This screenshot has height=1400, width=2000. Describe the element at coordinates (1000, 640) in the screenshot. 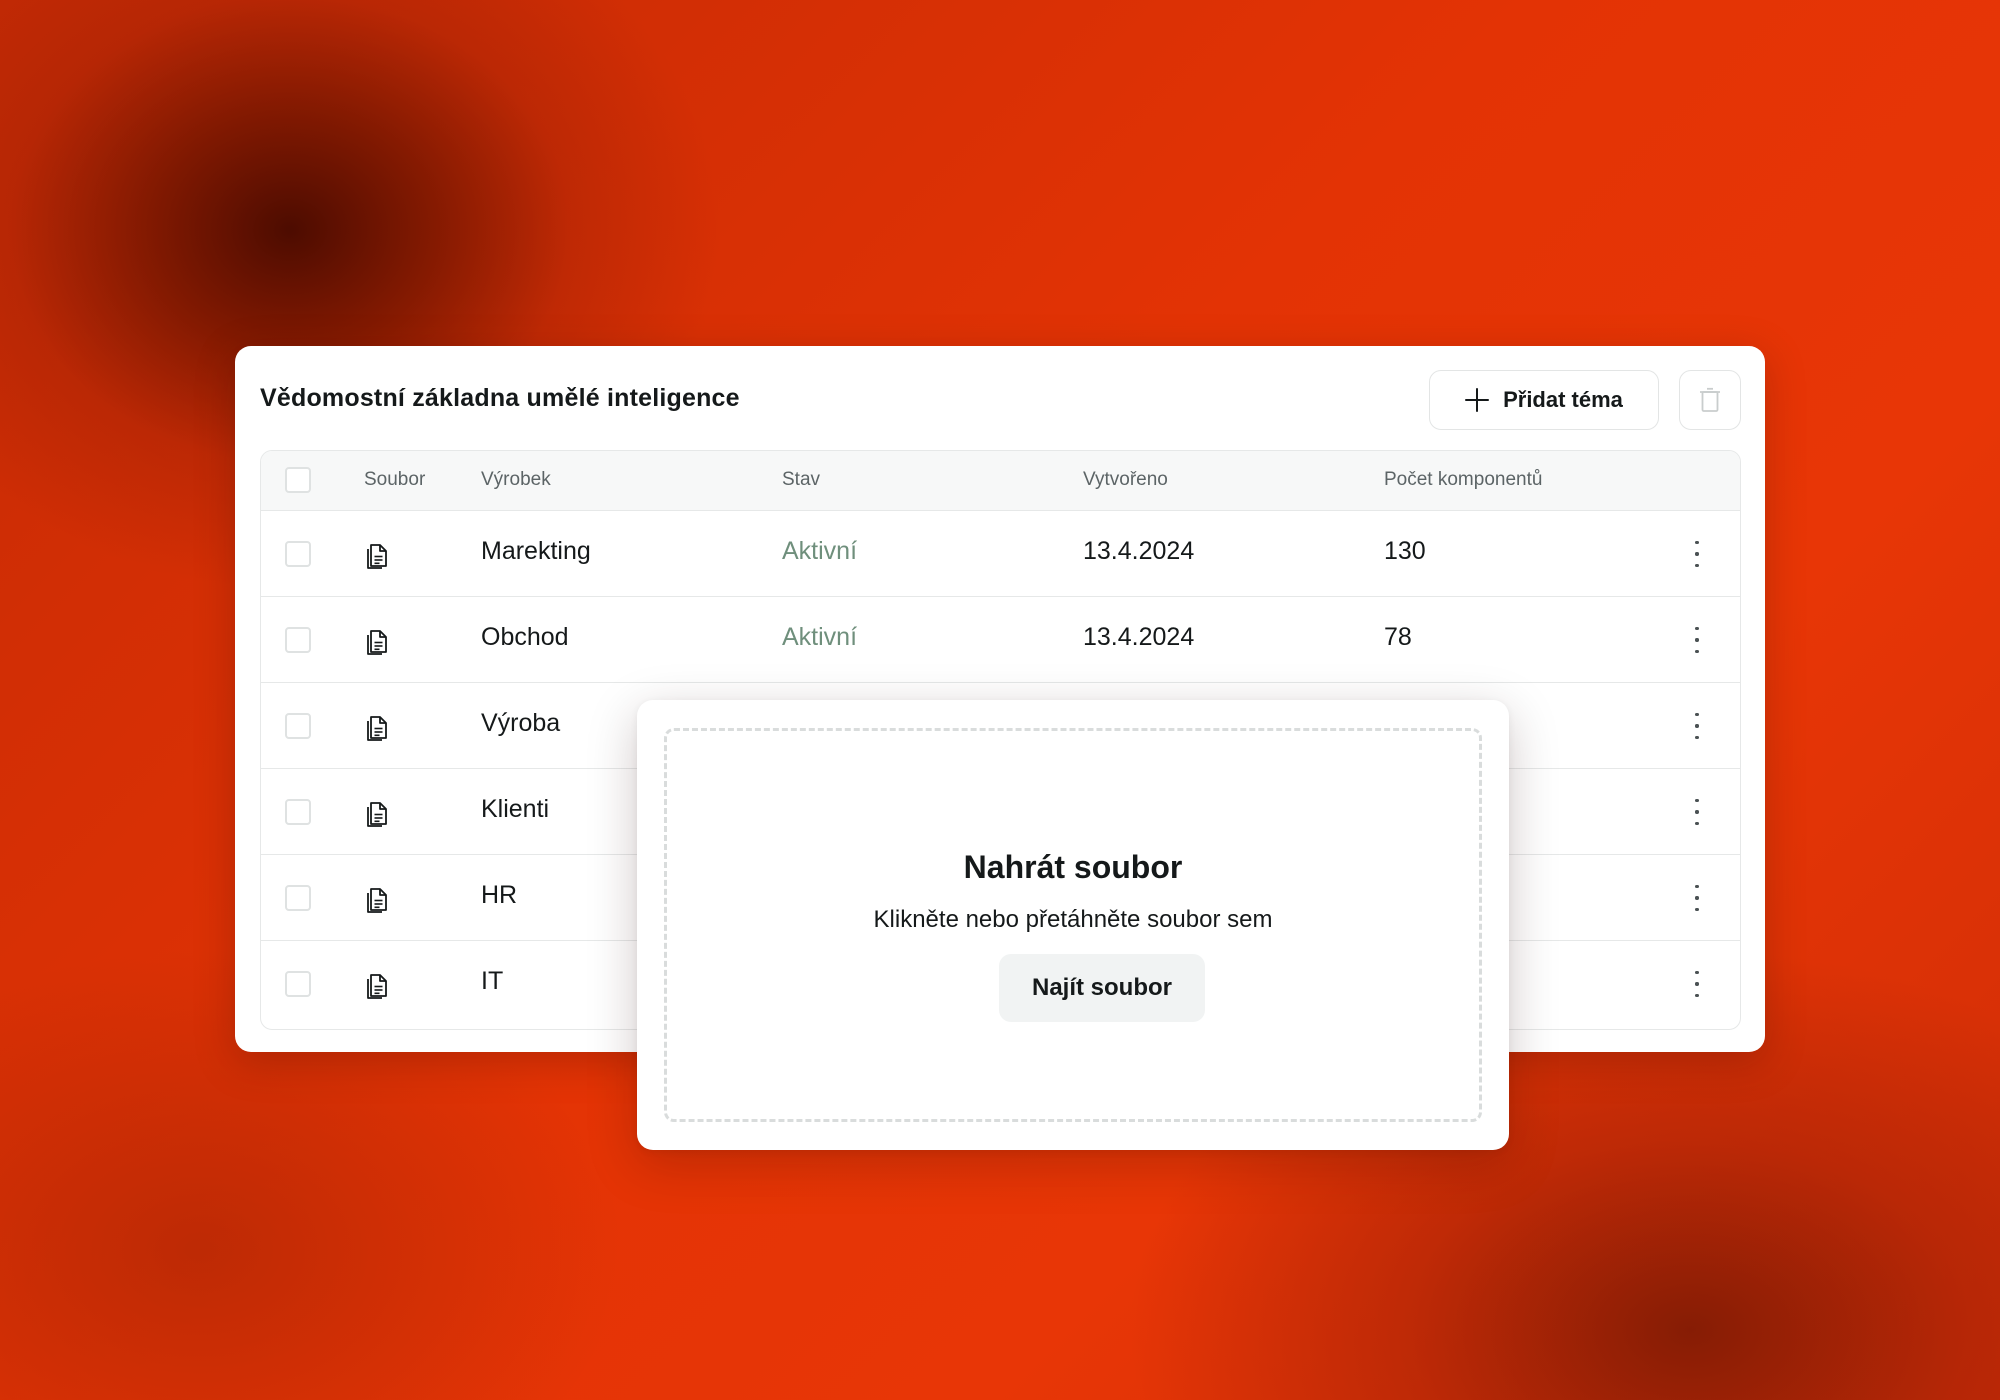

I see `table-row: Obchod Aktivní 13.4.2024 78` at that location.